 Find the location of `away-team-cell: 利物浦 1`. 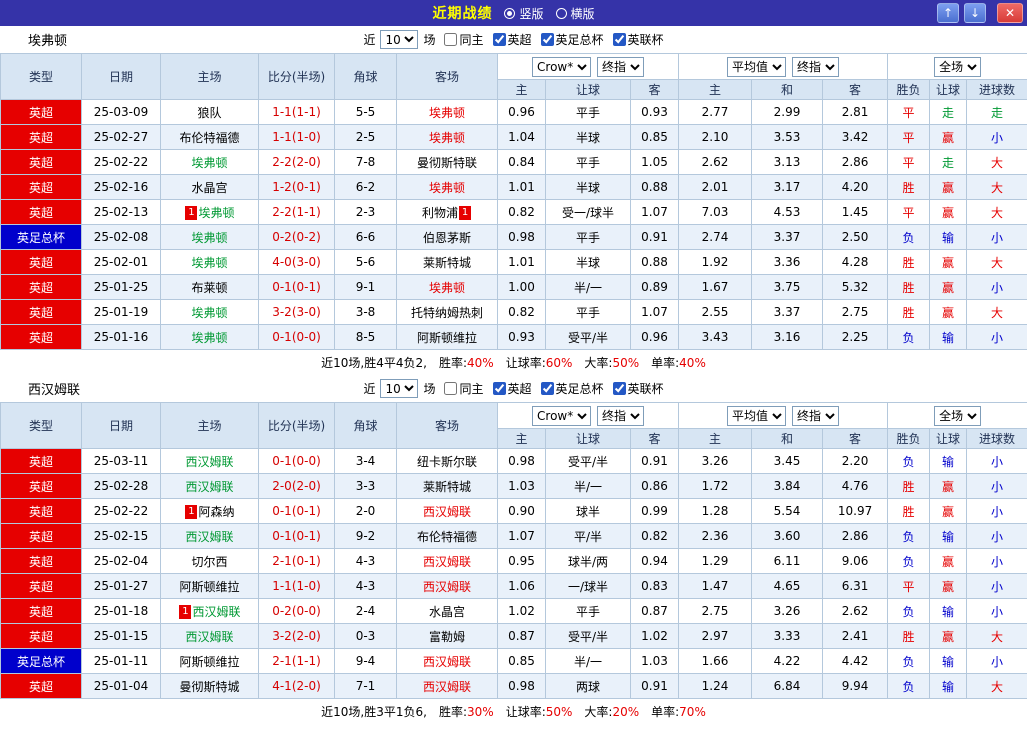

away-team-cell: 利物浦 1 is located at coordinates (447, 212).